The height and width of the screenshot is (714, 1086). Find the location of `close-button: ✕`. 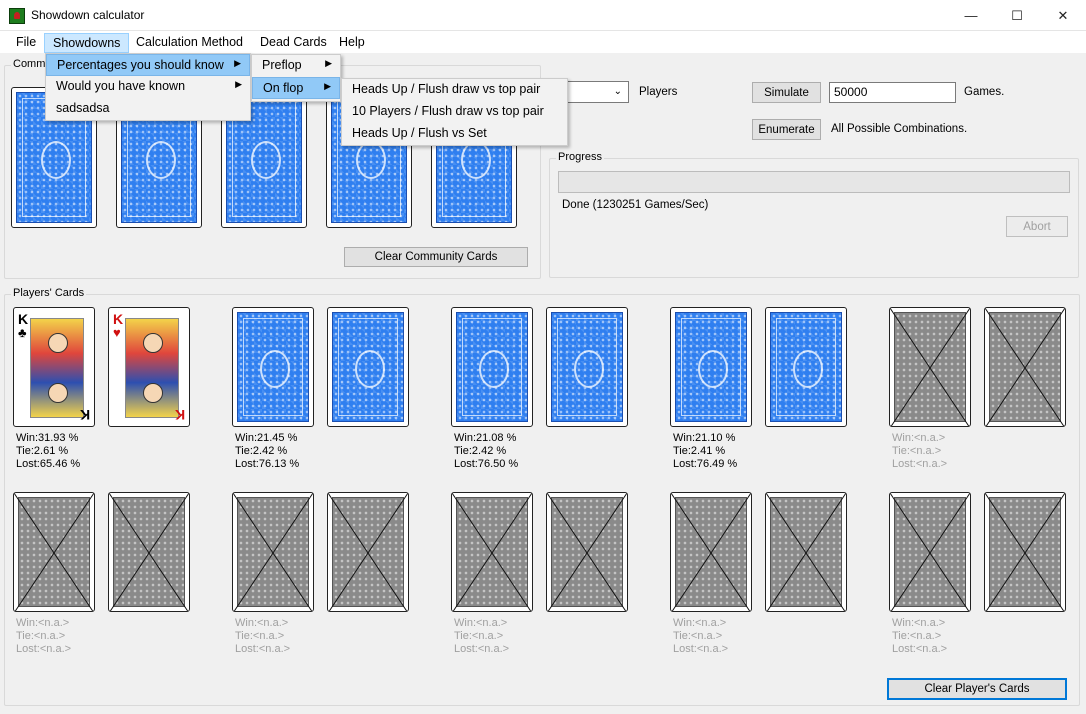

close-button: ✕ is located at coordinates (1063, 15).